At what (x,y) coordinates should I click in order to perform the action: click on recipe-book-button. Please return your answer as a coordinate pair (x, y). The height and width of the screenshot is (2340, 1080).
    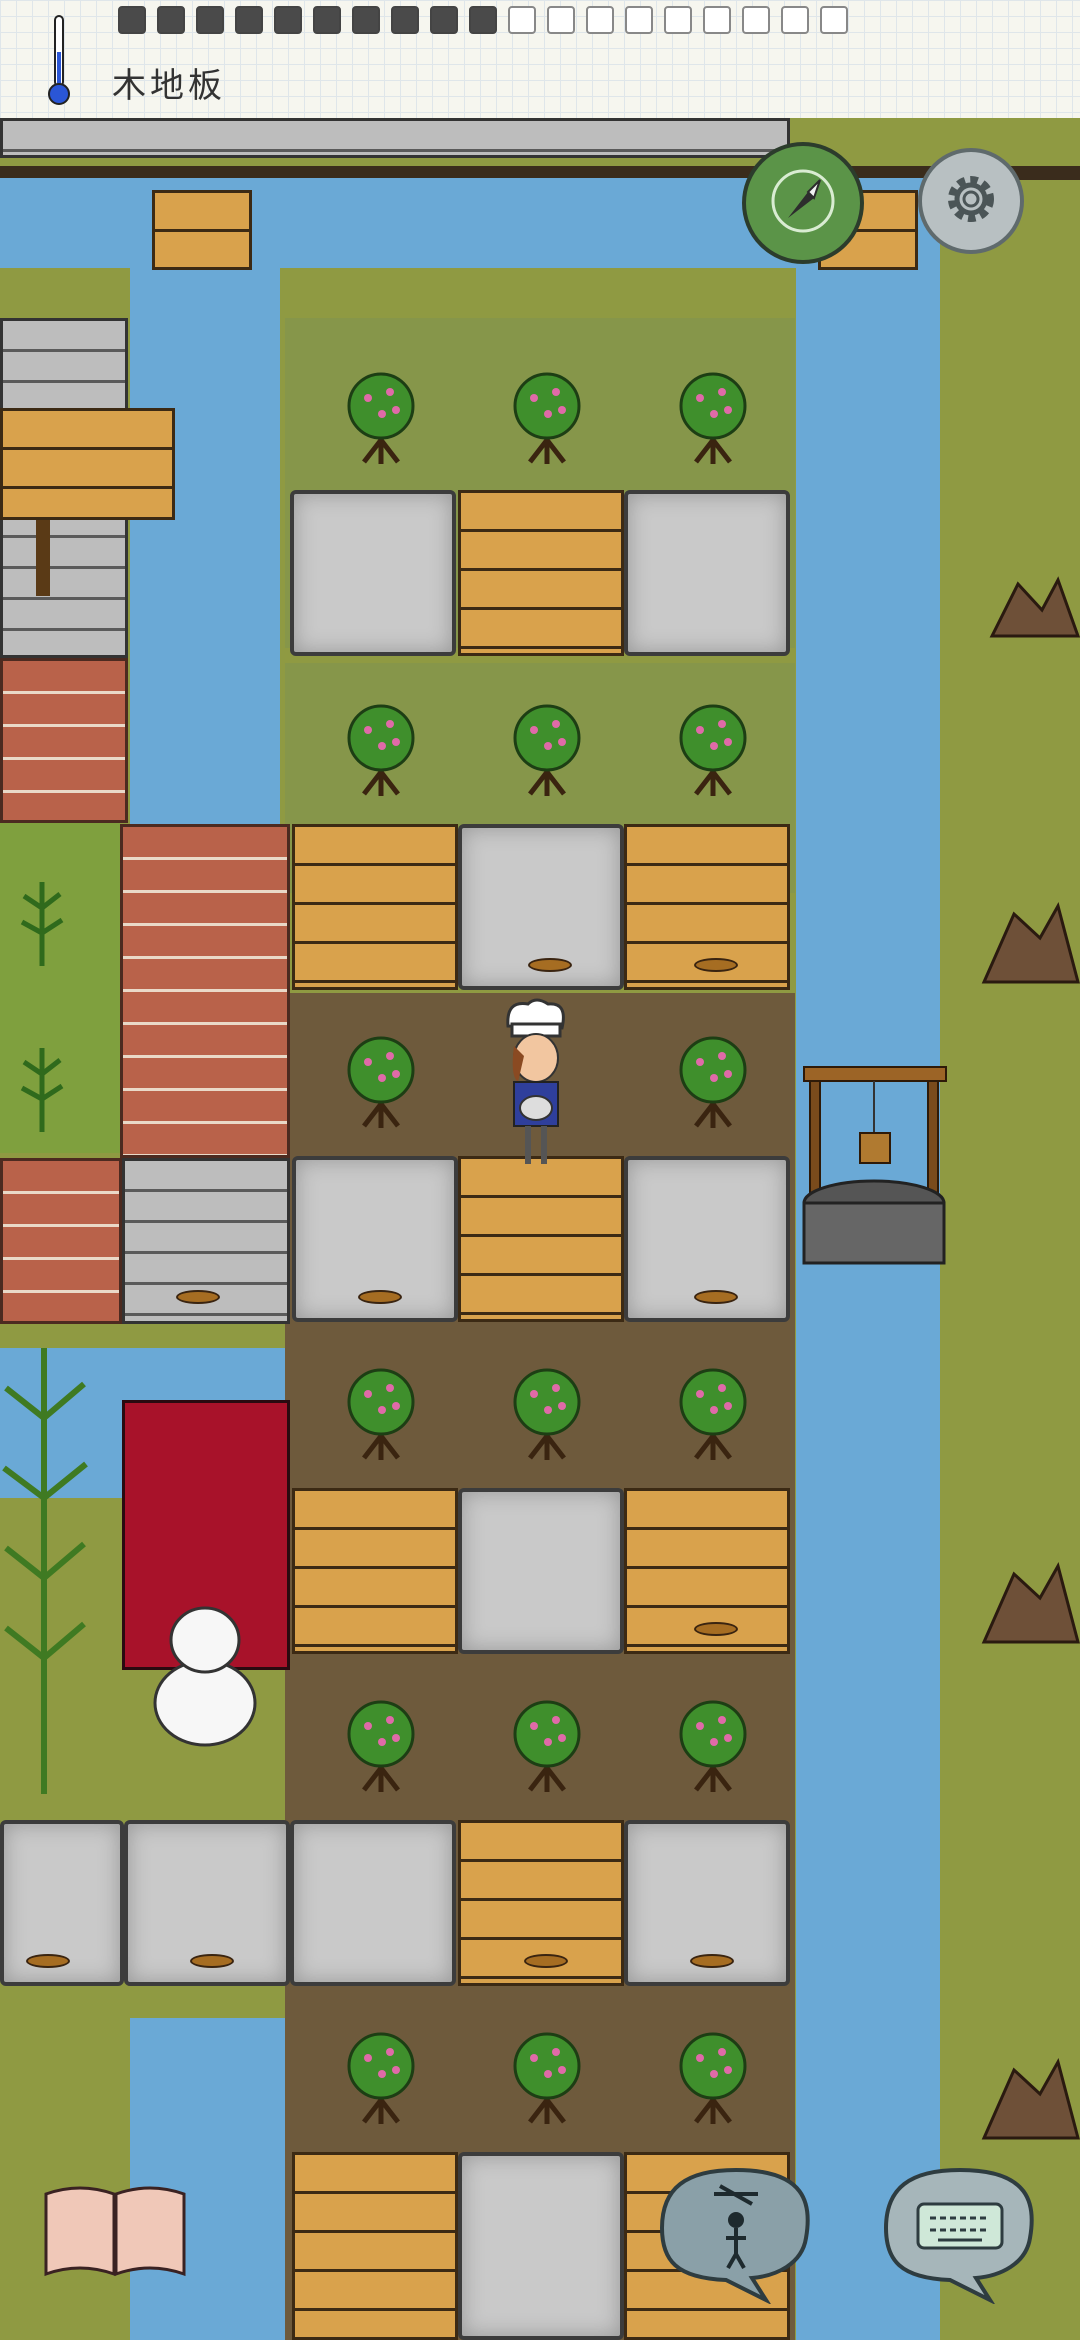
    Looking at the image, I should click on (115, 2230).